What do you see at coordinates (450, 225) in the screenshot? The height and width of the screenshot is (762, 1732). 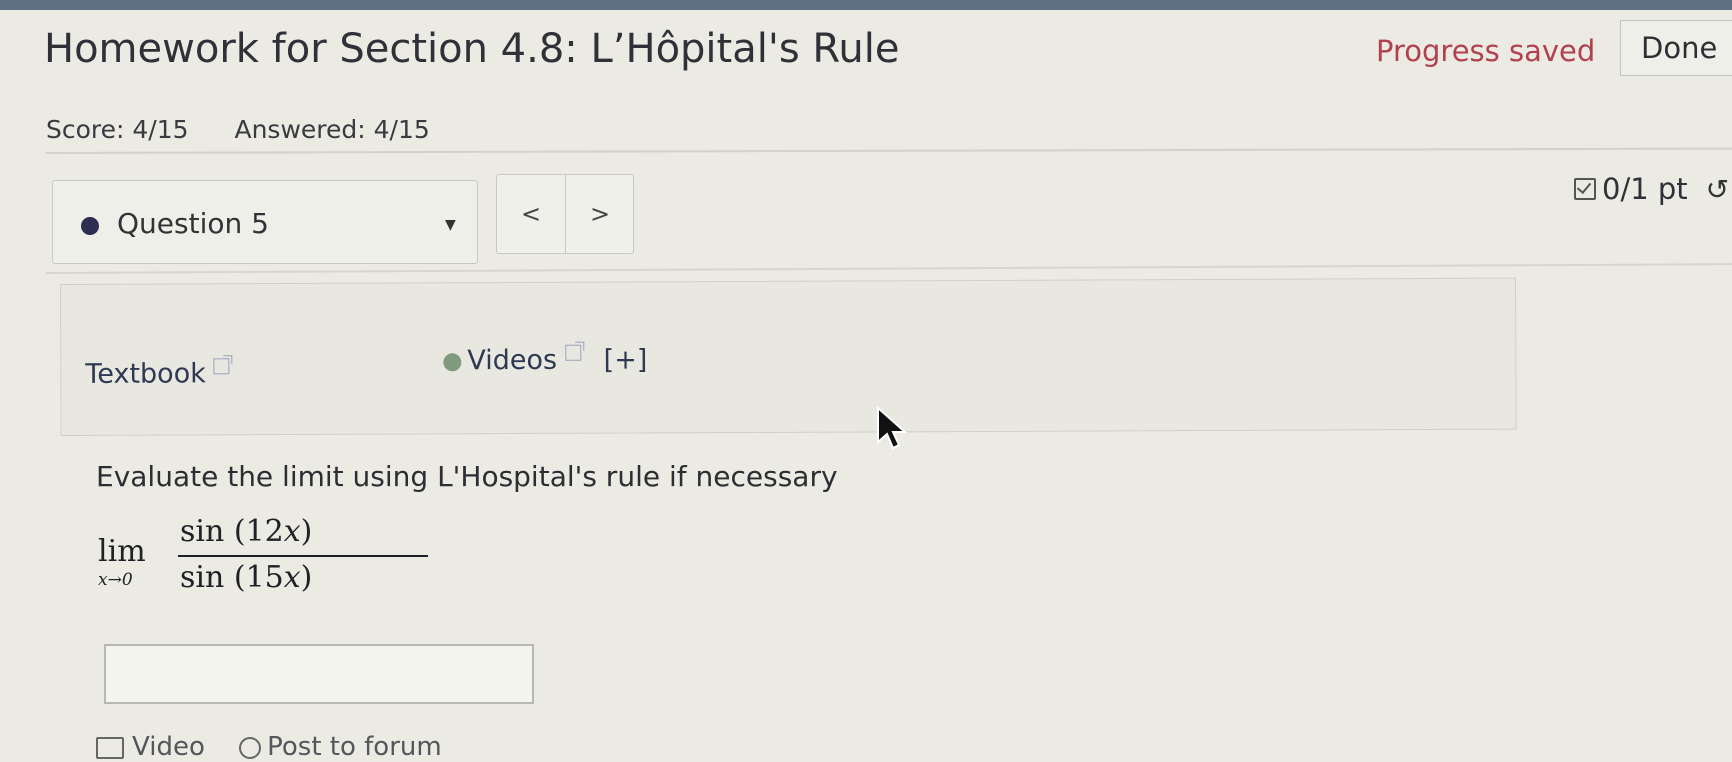 I see `dropdown-caret-icon: ▼` at bounding box center [450, 225].